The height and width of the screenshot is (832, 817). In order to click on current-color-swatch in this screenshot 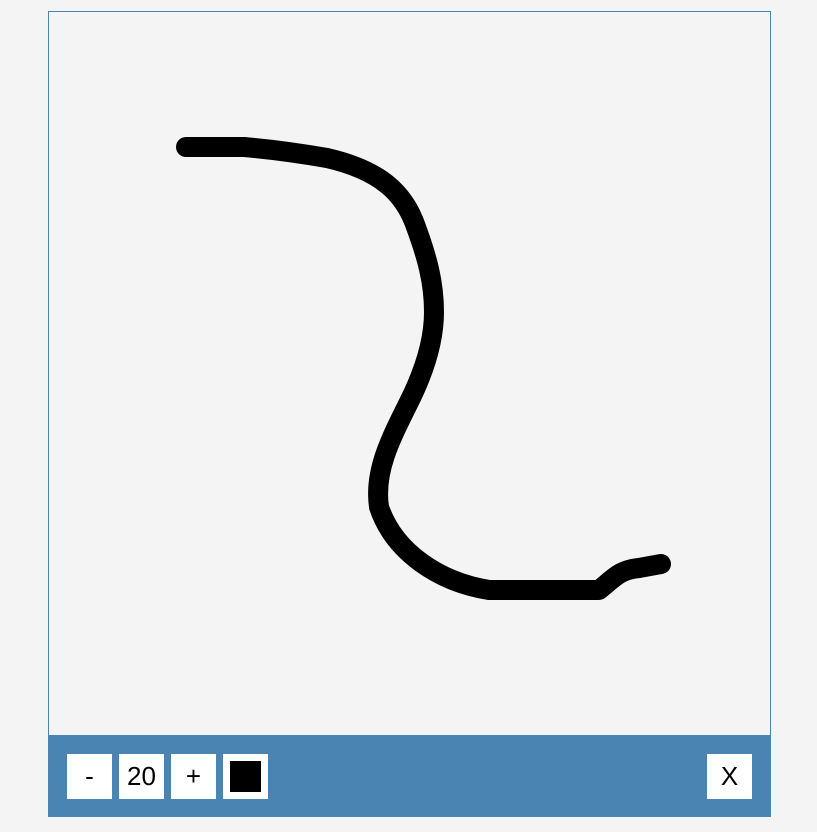, I will do `click(245, 776)`.